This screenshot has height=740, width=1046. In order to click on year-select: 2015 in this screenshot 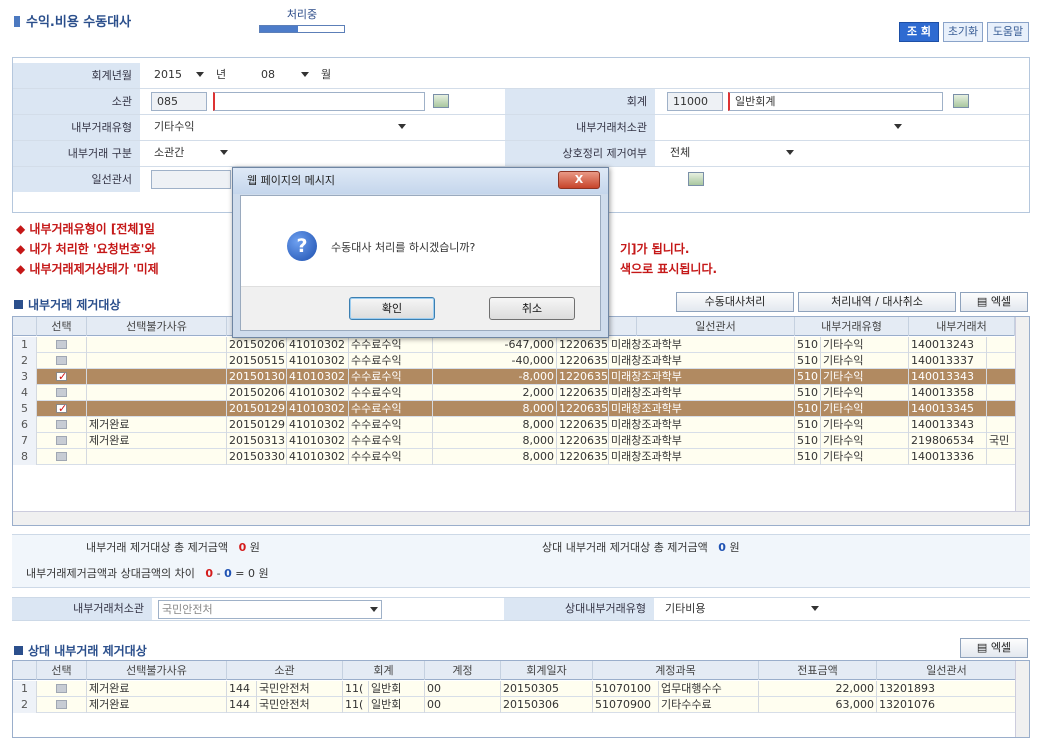, I will do `click(179, 75)`.